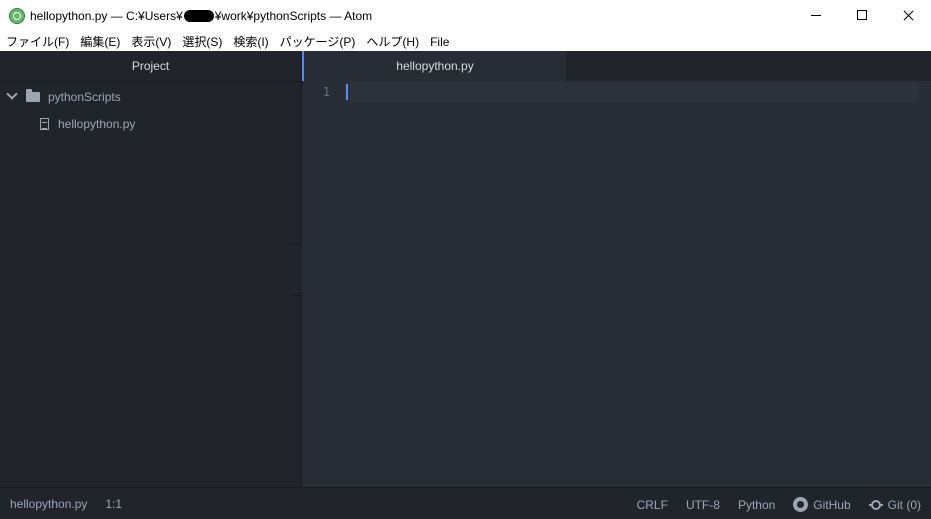 The width and height of the screenshot is (931, 519). What do you see at coordinates (632, 92) in the screenshot?
I see `current-line-highlight` at bounding box center [632, 92].